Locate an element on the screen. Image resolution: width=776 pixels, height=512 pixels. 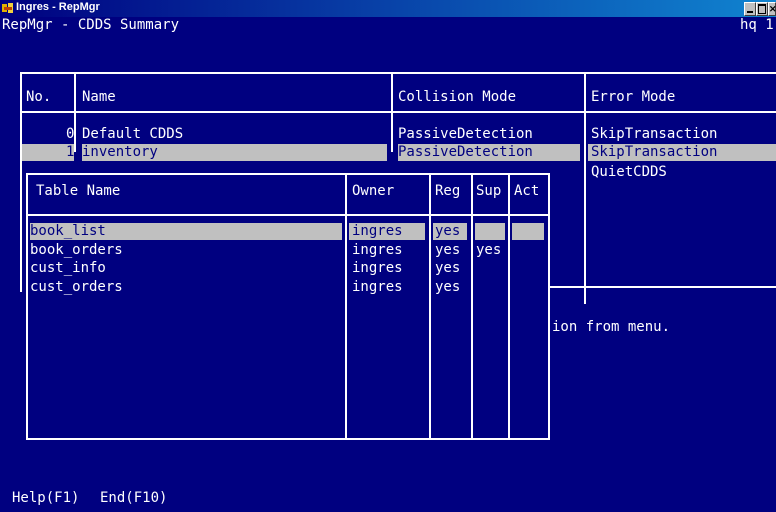
cdds-no: 1 is located at coordinates (70, 152).